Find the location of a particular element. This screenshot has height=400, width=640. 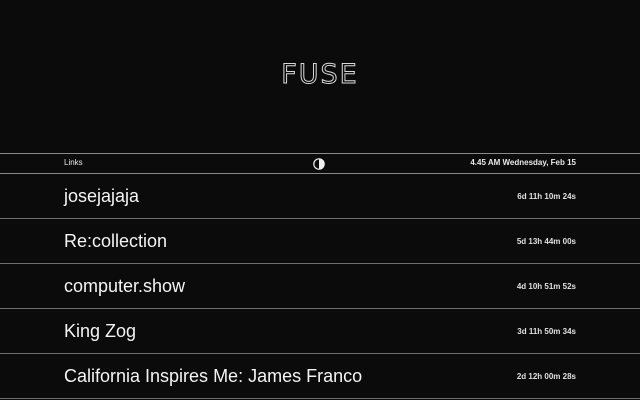

item-title: King Zog is located at coordinates (100, 331).